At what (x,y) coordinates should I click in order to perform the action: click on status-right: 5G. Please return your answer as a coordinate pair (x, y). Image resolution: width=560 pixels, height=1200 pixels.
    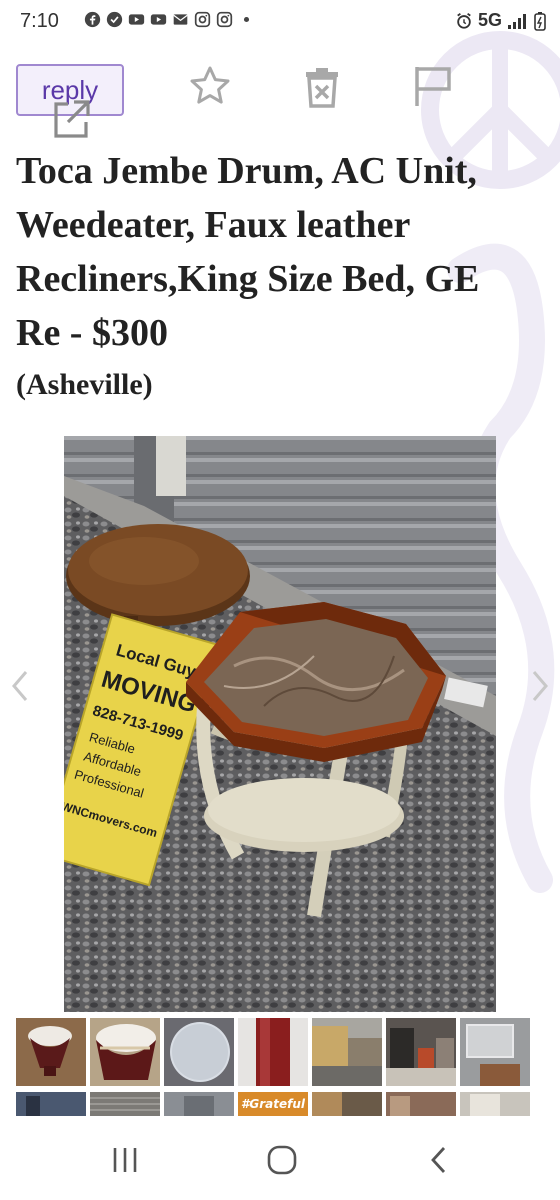
    Looking at the image, I should click on (500, 20).